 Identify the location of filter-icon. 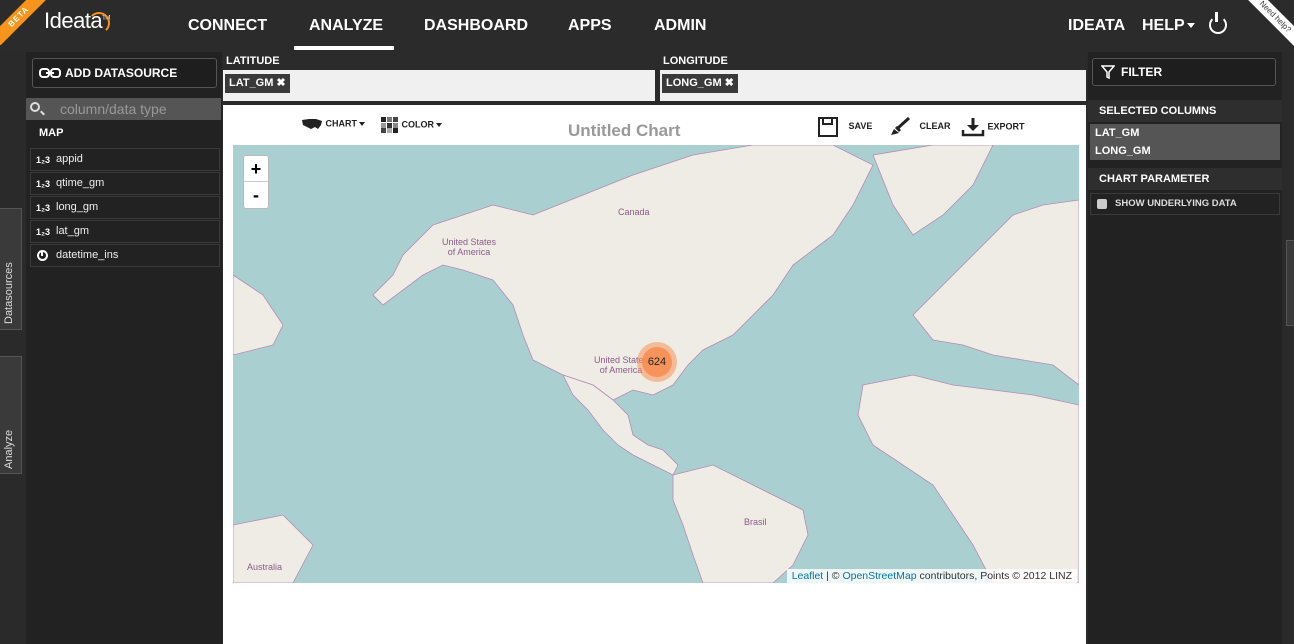
(1108, 72).